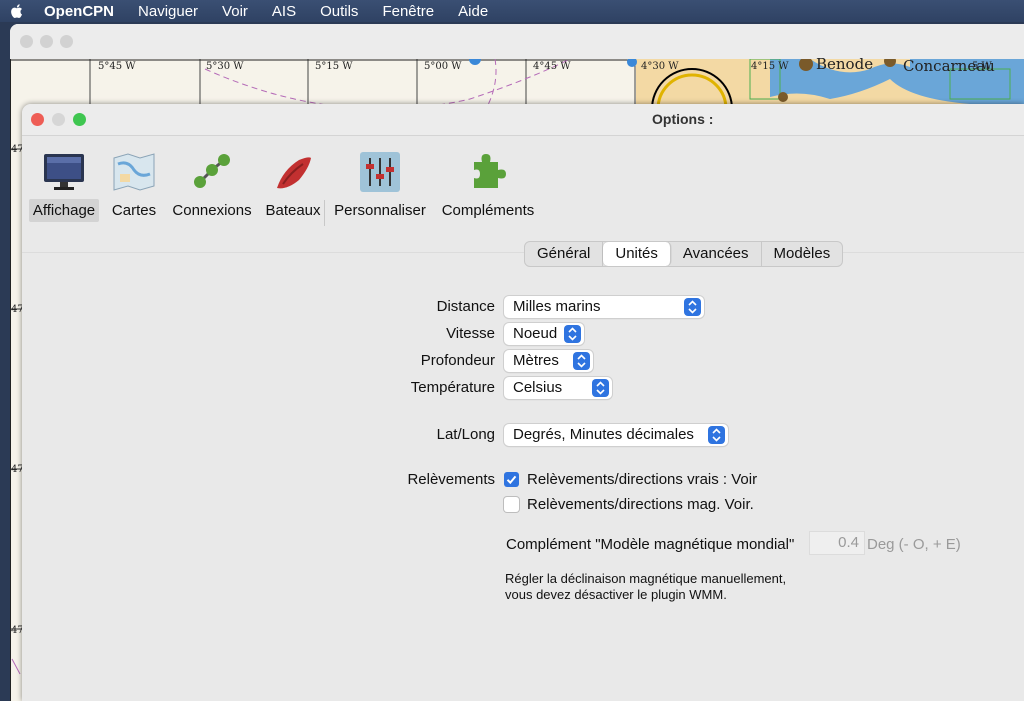 This screenshot has height=701, width=1024. What do you see at coordinates (134, 210) in the screenshot?
I see `toolbar-label: Cartes` at bounding box center [134, 210].